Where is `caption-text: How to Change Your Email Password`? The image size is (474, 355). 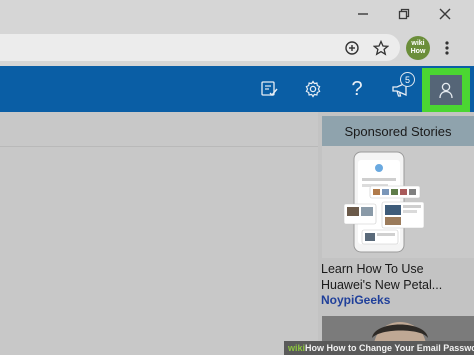
caption-text: How to Change Your Email Password is located at coordinates (400, 348).